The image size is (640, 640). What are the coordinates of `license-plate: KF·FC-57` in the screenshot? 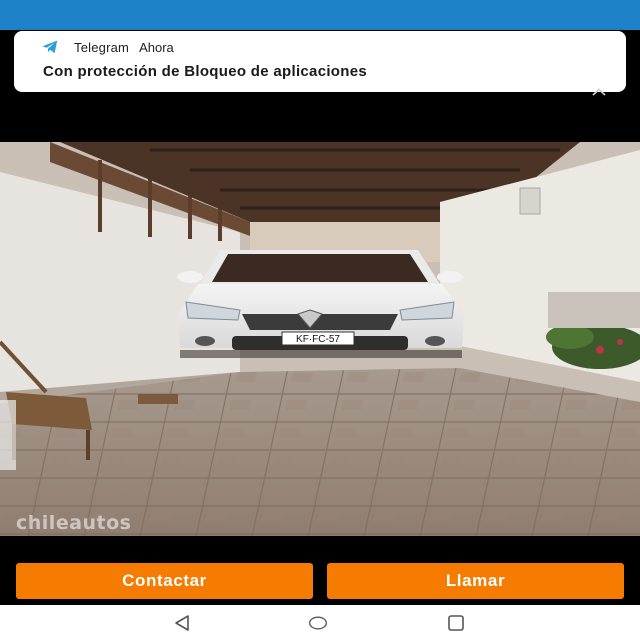 It's located at (318, 339).